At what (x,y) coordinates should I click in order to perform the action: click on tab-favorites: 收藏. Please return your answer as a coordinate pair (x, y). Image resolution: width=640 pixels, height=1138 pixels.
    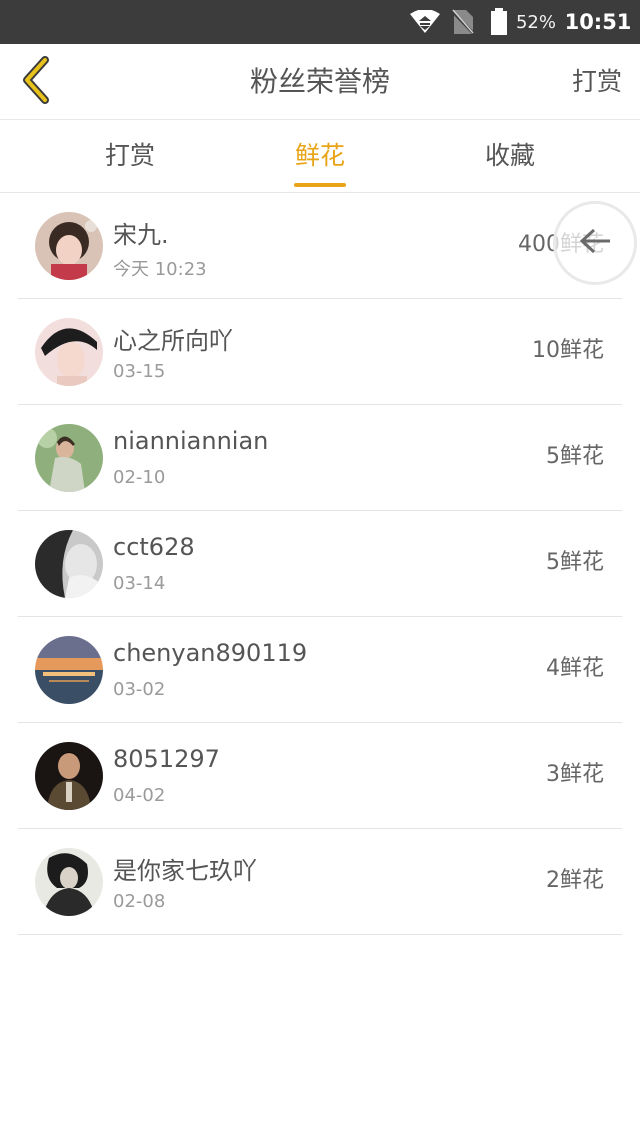
    Looking at the image, I should click on (510, 157).